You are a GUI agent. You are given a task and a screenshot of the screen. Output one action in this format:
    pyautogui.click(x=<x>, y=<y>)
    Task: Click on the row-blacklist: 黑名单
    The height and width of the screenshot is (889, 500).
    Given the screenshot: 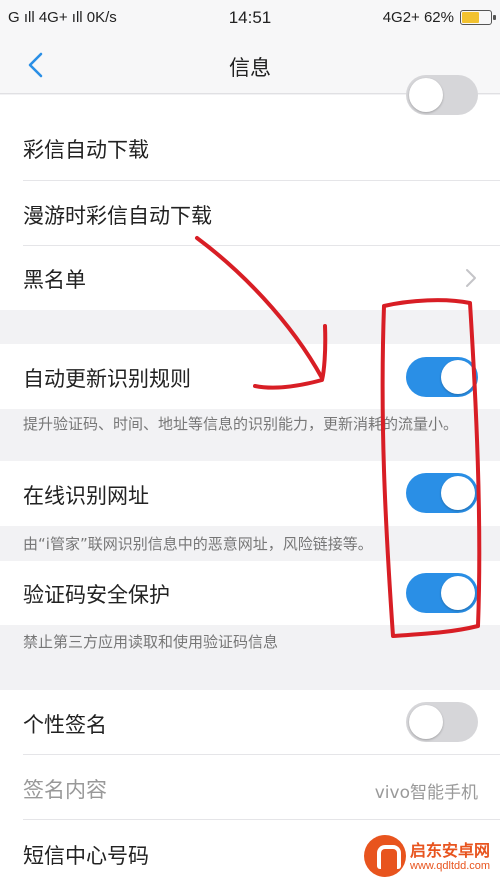 What is the action you would take?
    pyautogui.click(x=250, y=278)
    